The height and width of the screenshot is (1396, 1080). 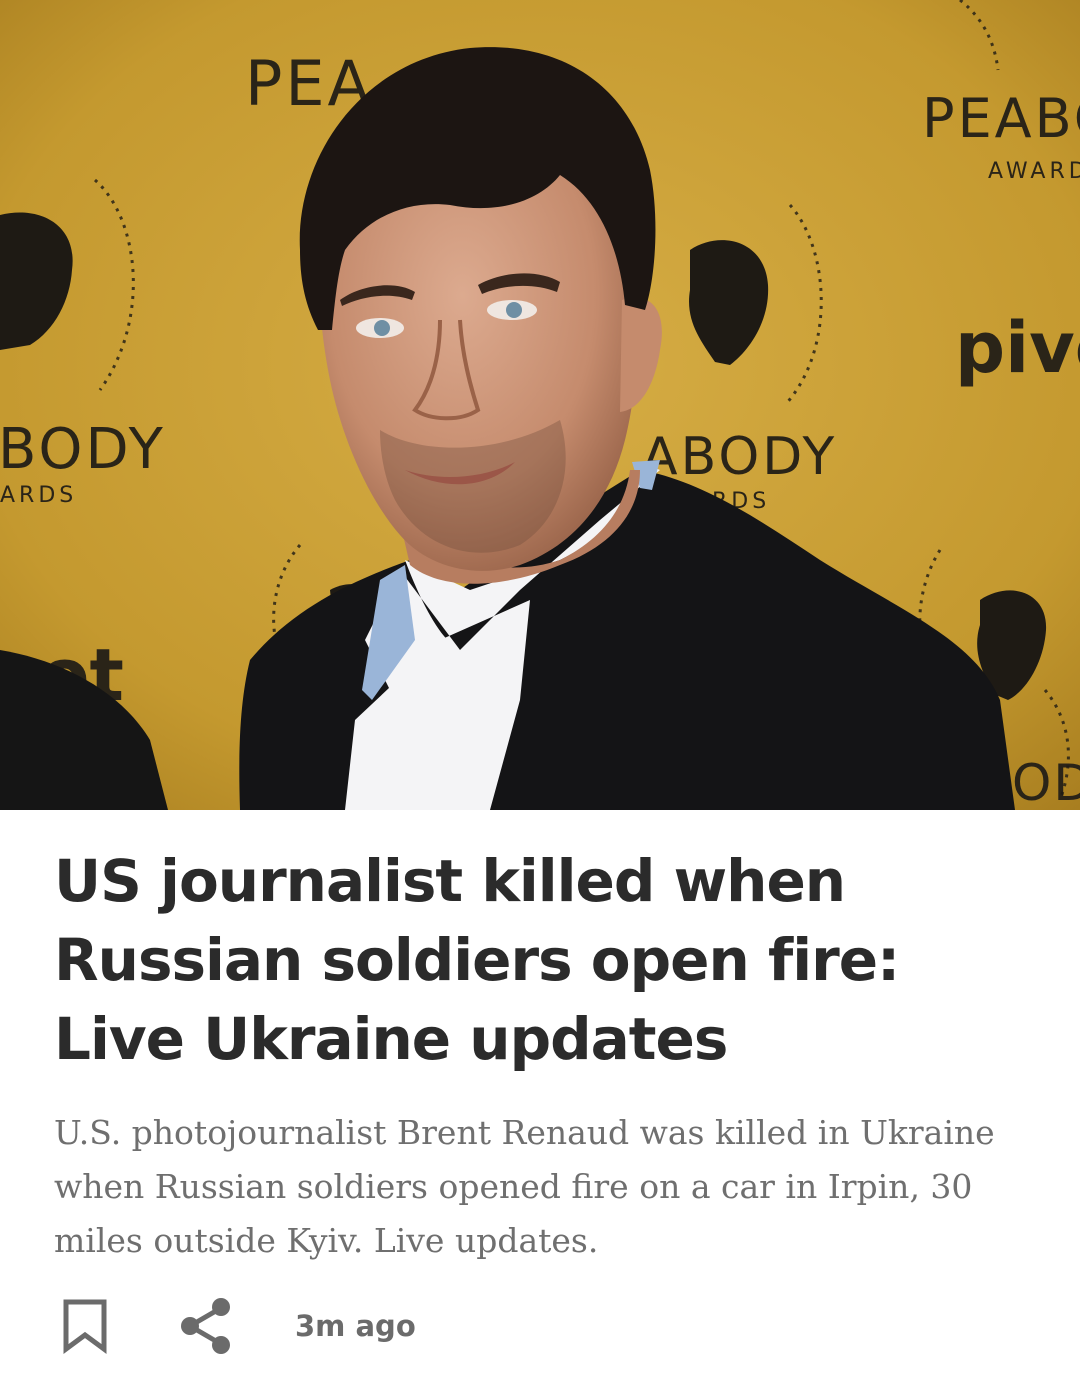 What do you see at coordinates (1001, 118) in the screenshot?
I see `backdrop-word: PEABC` at bounding box center [1001, 118].